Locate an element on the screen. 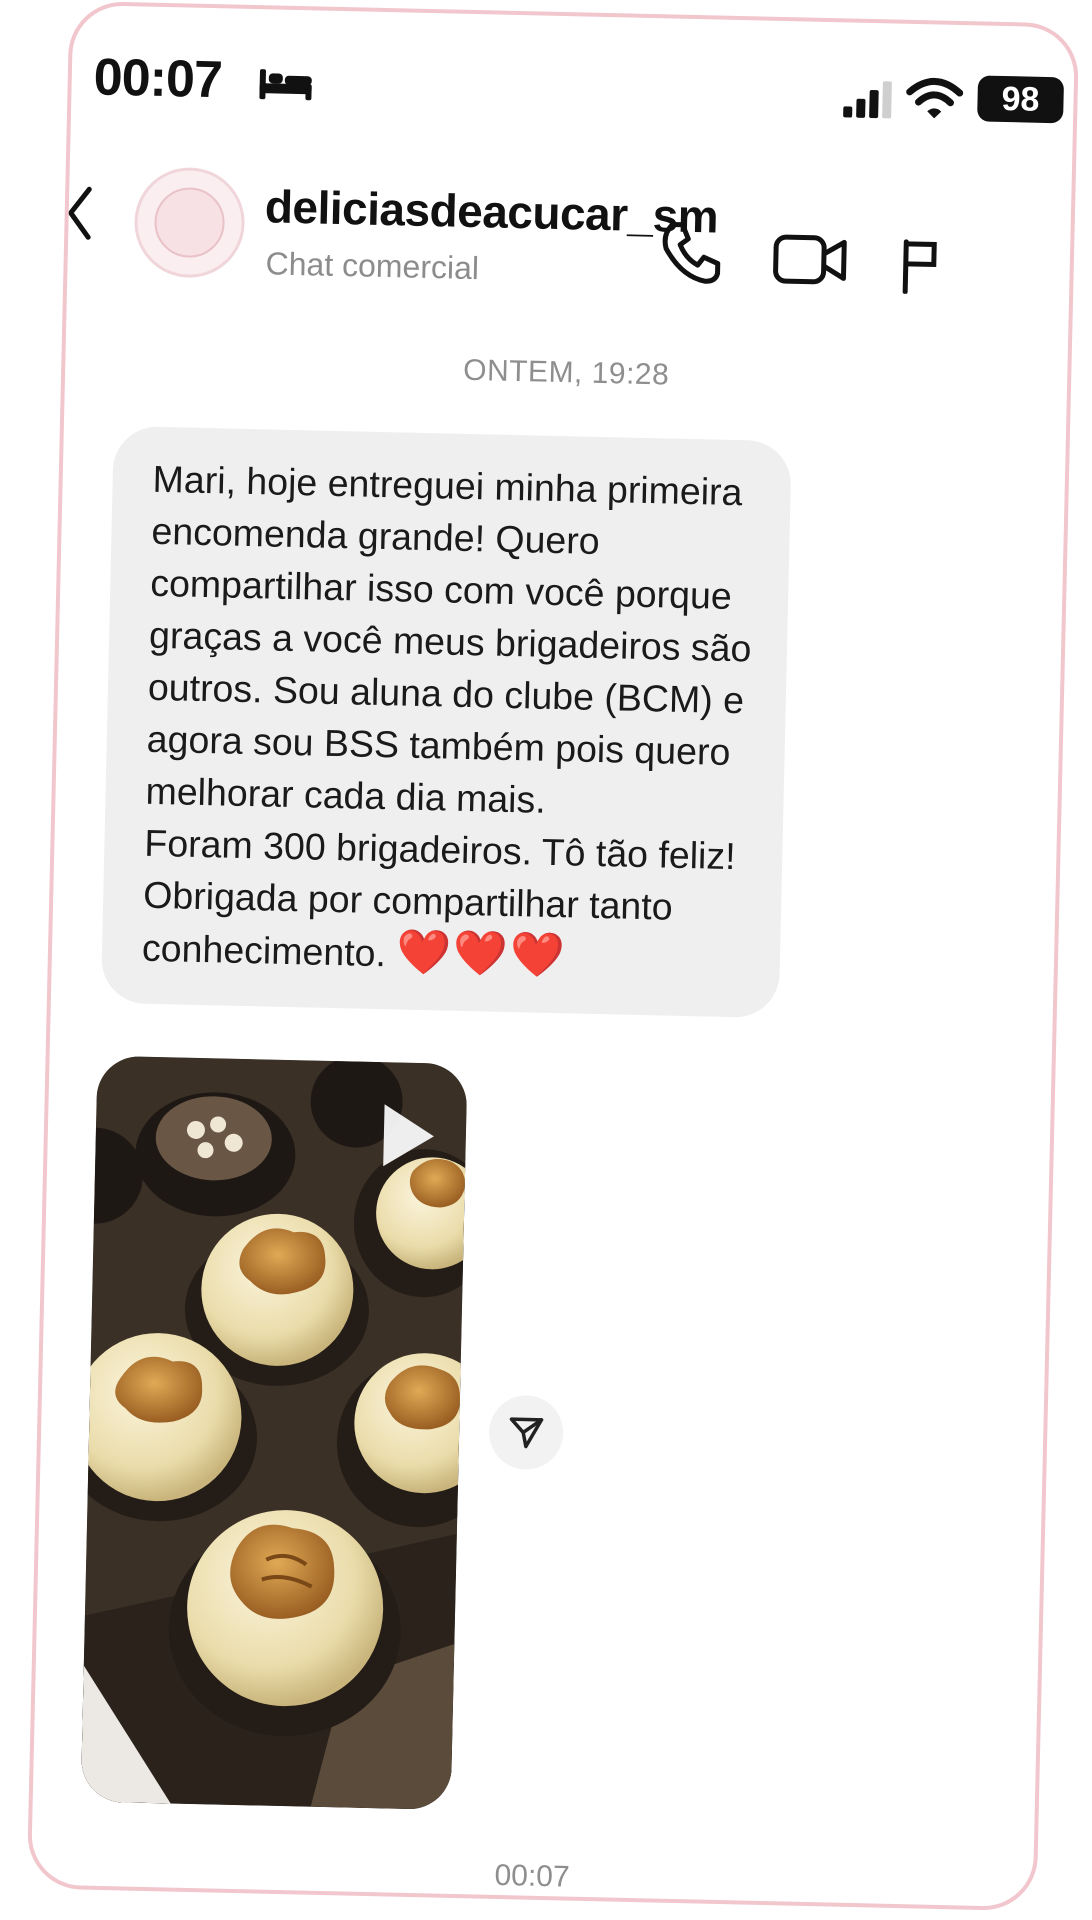 The height and width of the screenshot is (1920, 1092). signal-icon is located at coordinates (867, 100).